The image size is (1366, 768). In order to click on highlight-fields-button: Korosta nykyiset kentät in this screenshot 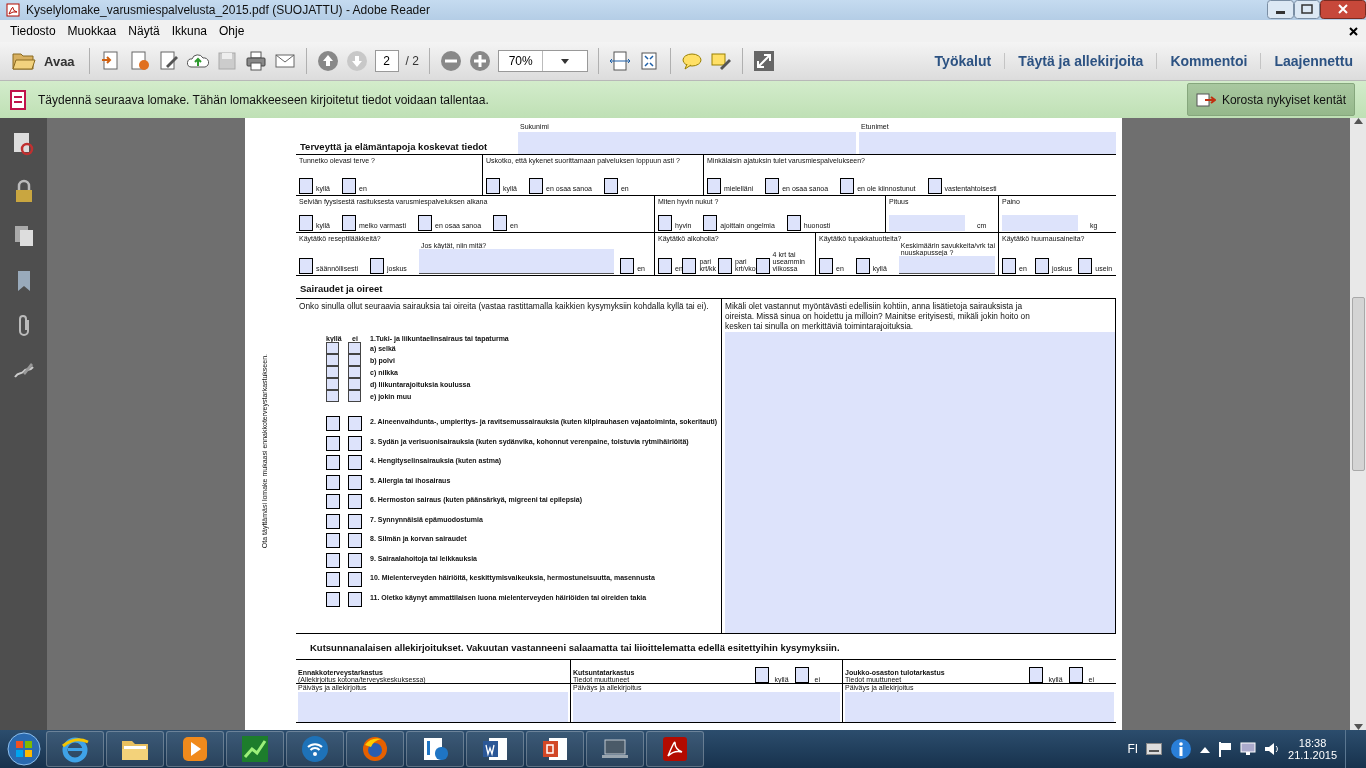, I will do `click(1270, 99)`.